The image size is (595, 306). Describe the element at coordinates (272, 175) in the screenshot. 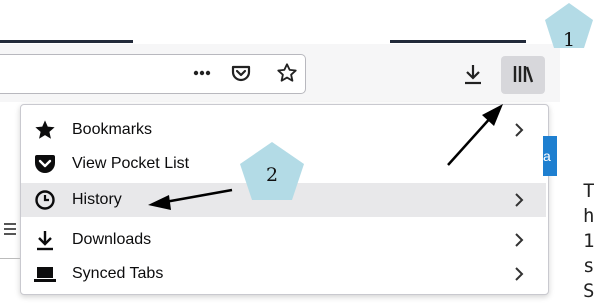

I see `step-2-label: 2` at that location.